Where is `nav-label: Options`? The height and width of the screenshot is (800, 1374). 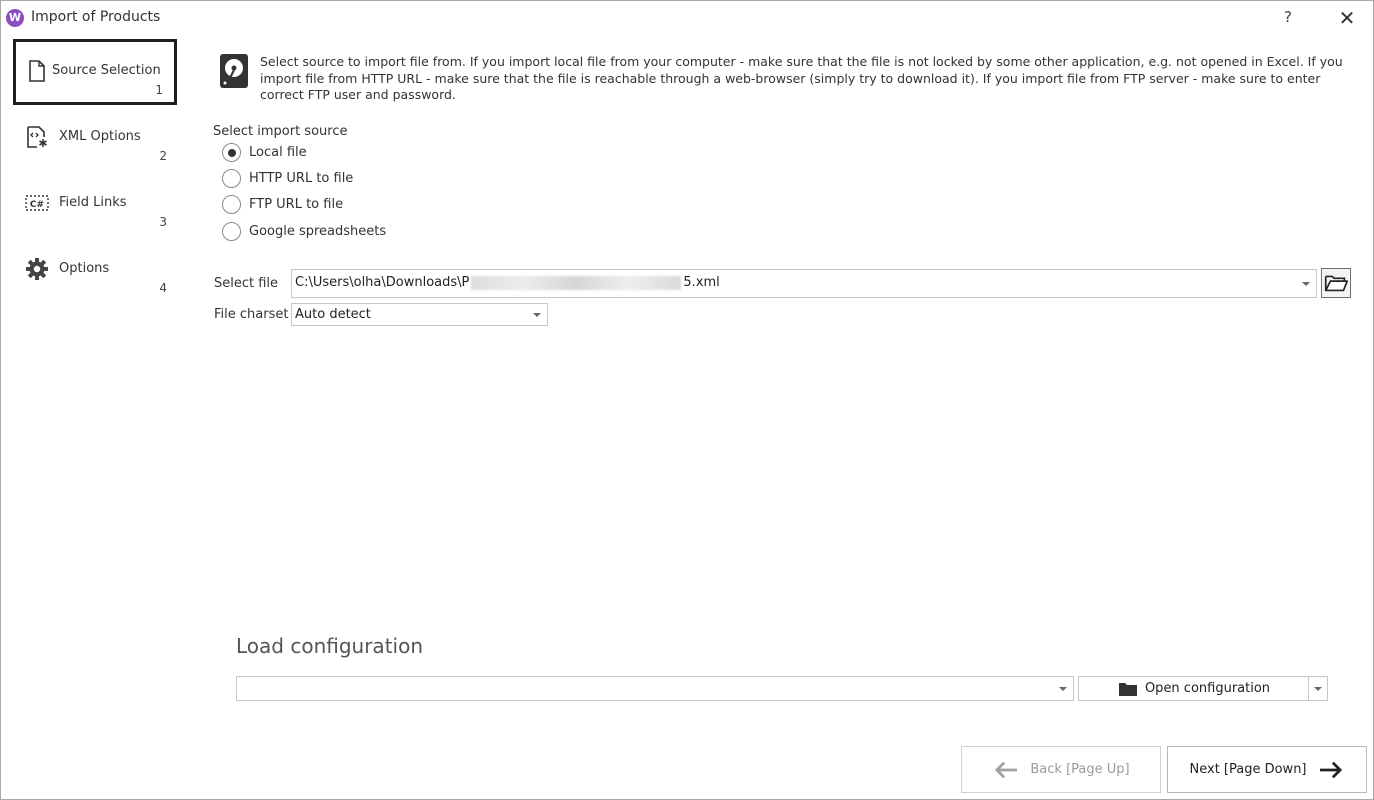
nav-label: Options is located at coordinates (84, 268).